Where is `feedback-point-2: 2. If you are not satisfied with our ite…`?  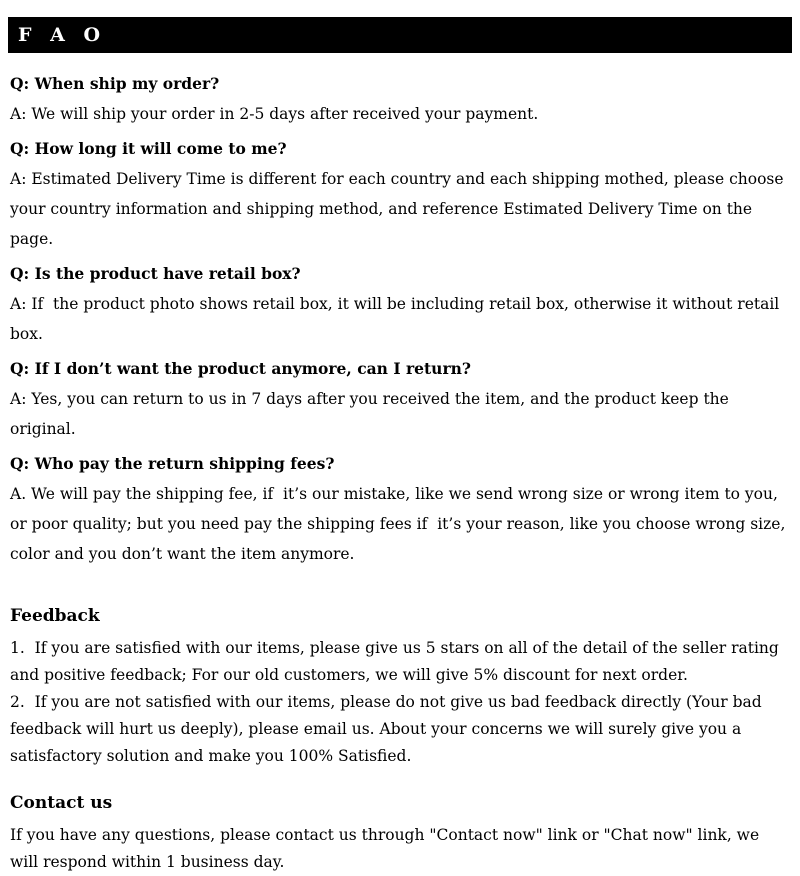
feedback-point-2: 2. If you are not satisfied with our ite… is located at coordinates (388, 729).